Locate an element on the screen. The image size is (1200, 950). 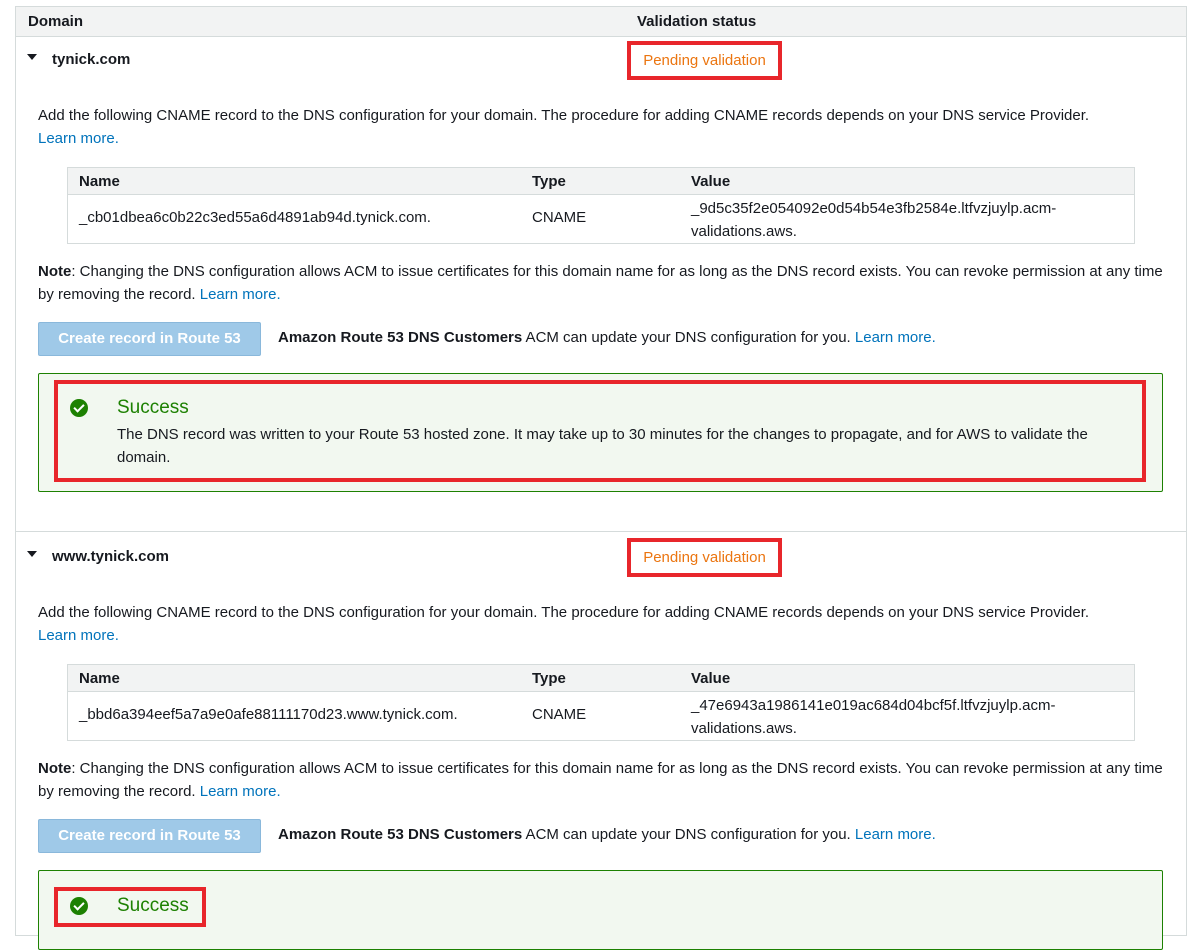
table-header: Domain Validation status is located at coordinates (601, 22).